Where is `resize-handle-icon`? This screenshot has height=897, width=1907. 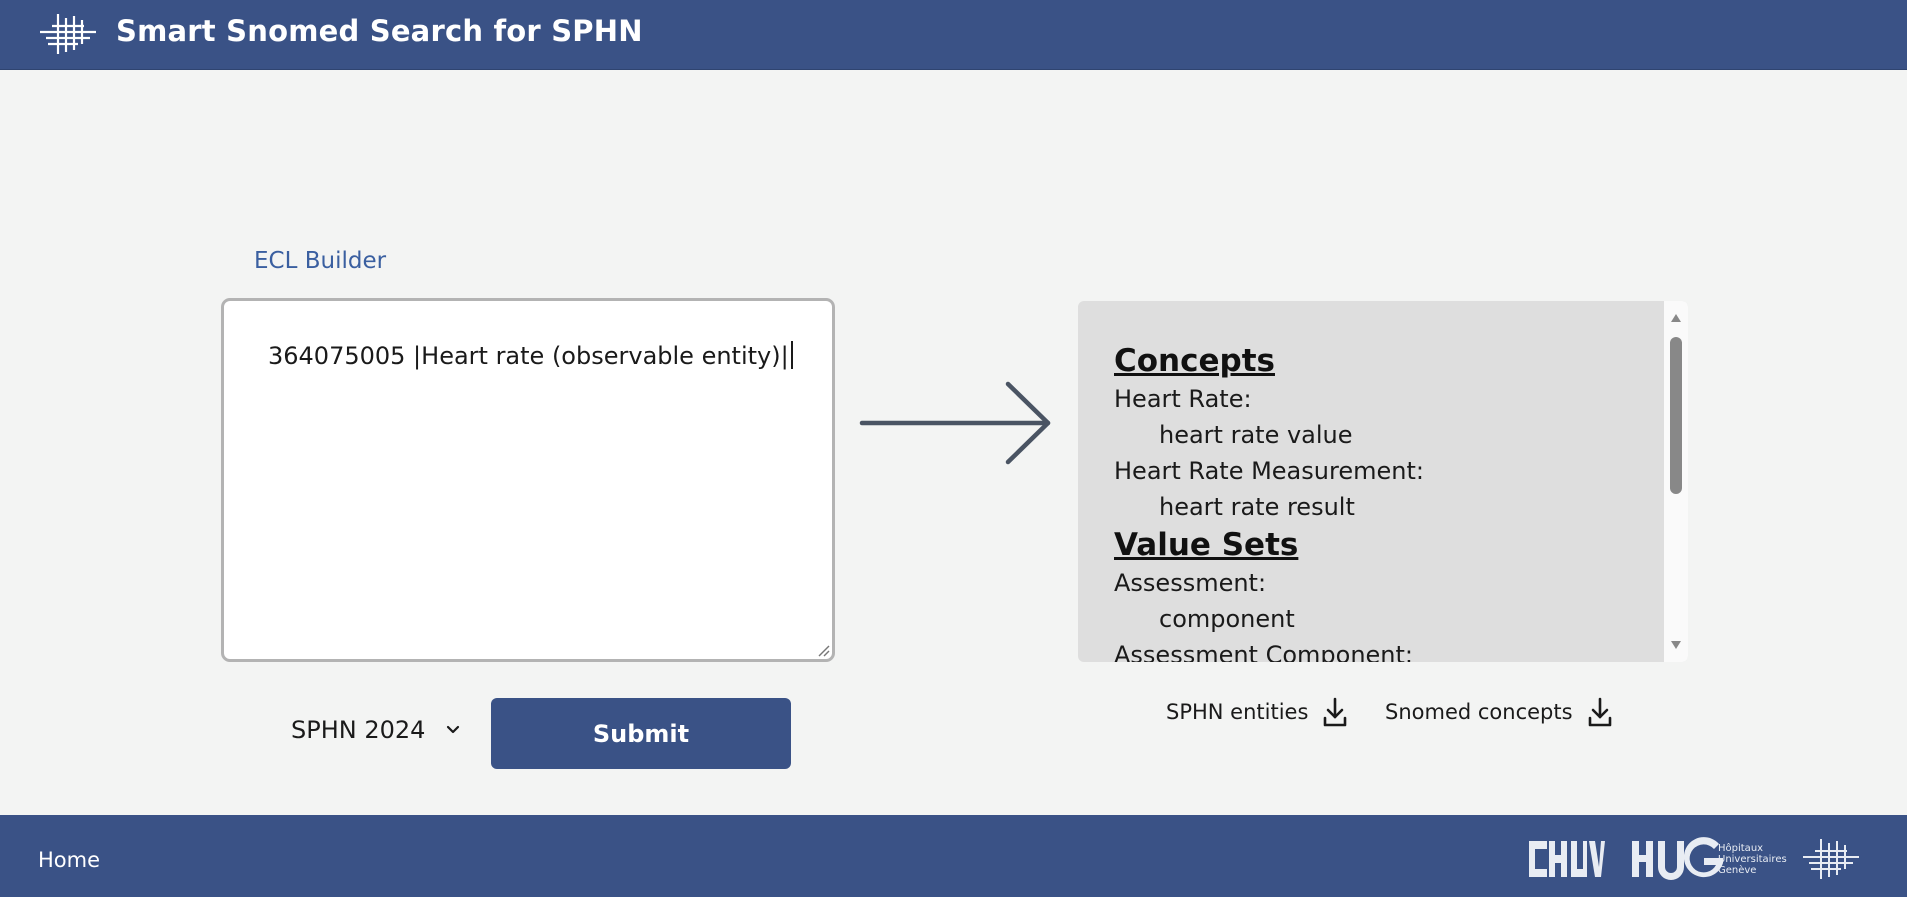
resize-handle-icon is located at coordinates (823, 650).